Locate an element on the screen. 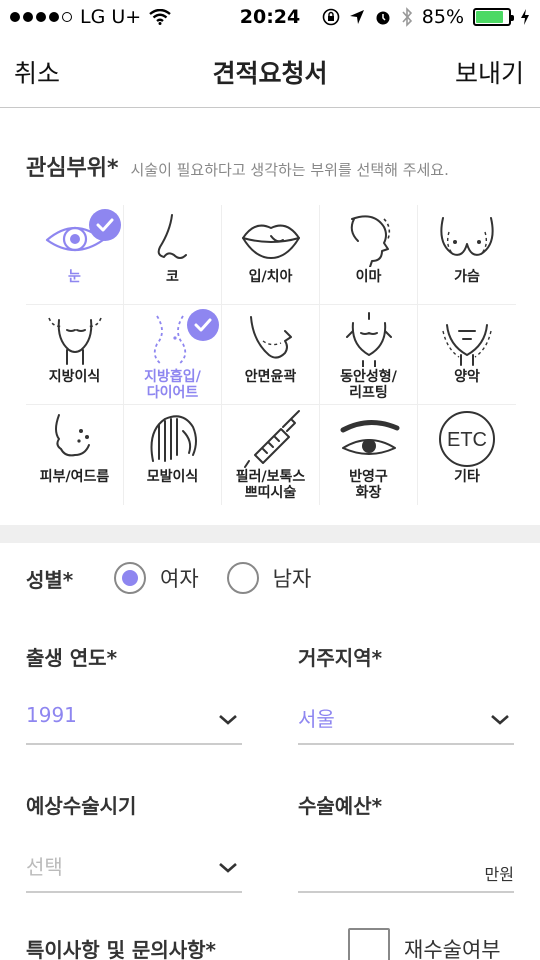 This screenshot has height=960, width=540. area-option: 양악 is located at coordinates (467, 355).